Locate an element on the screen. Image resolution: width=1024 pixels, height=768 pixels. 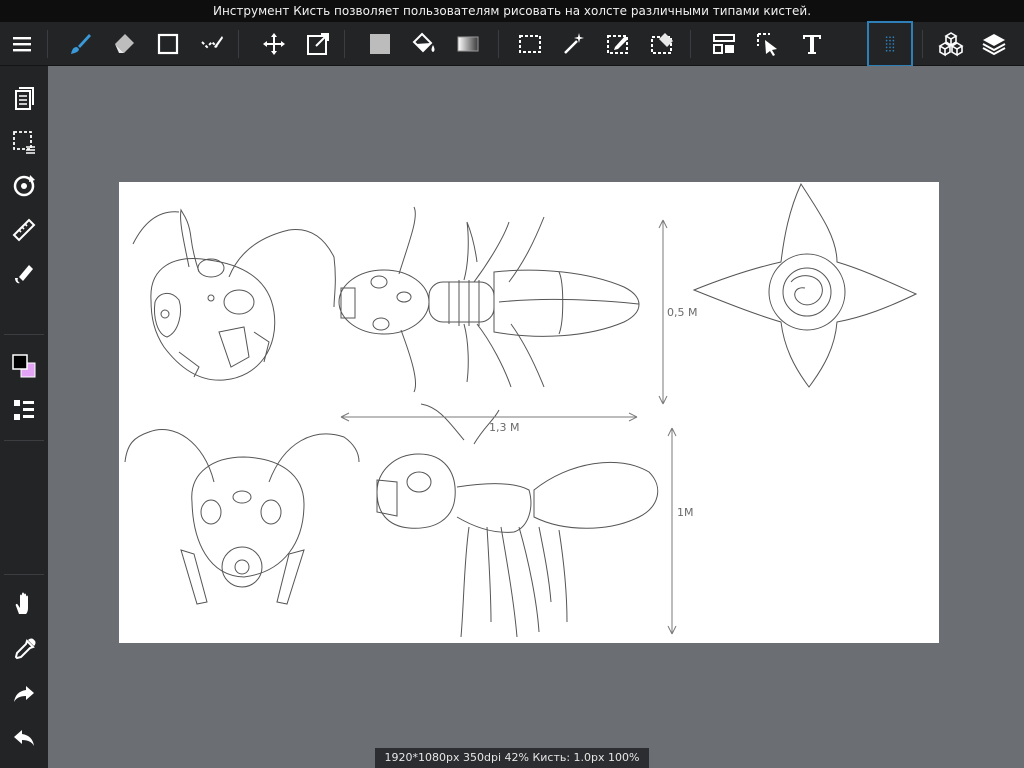
layer-list-button is located at coordinates (24, 410).